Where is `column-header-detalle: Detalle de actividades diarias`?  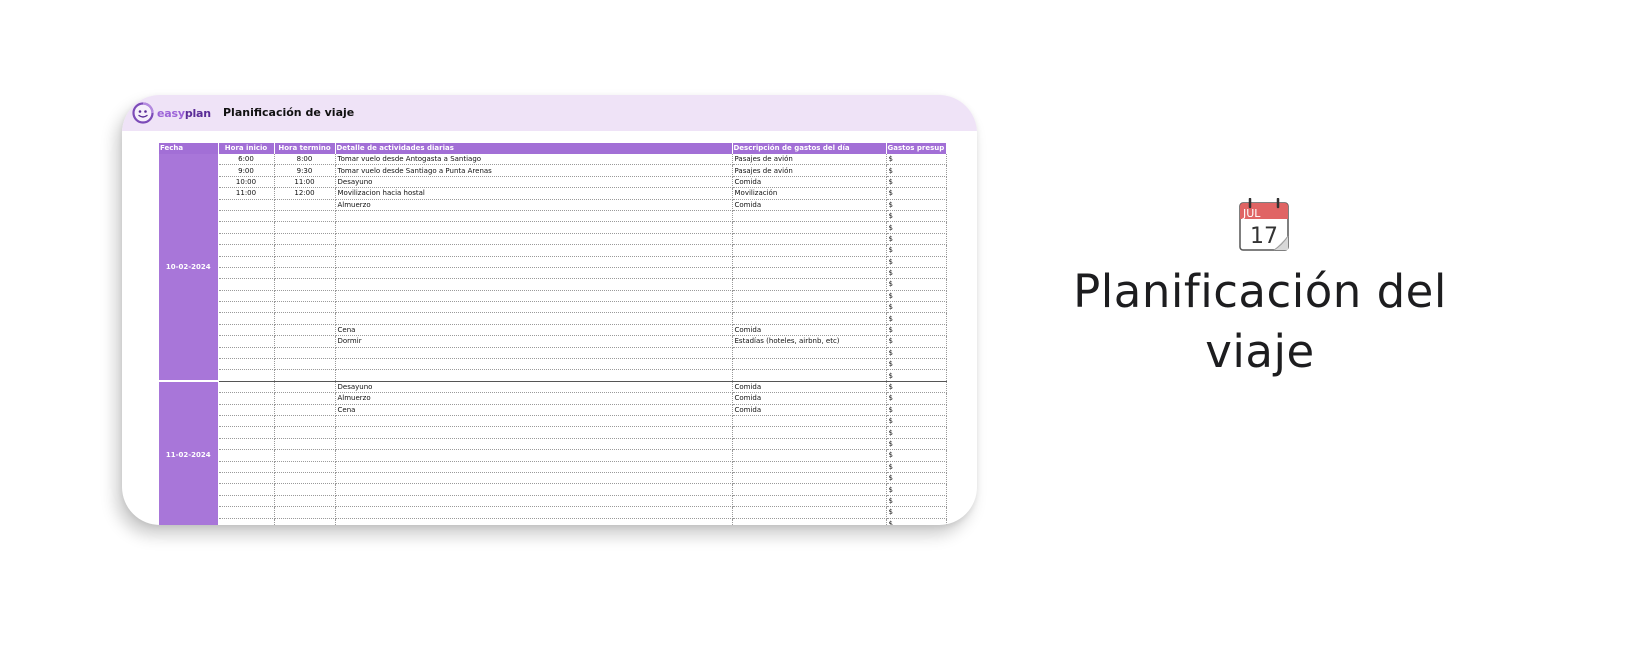
column-header-detalle: Detalle de actividades diarias is located at coordinates (534, 148).